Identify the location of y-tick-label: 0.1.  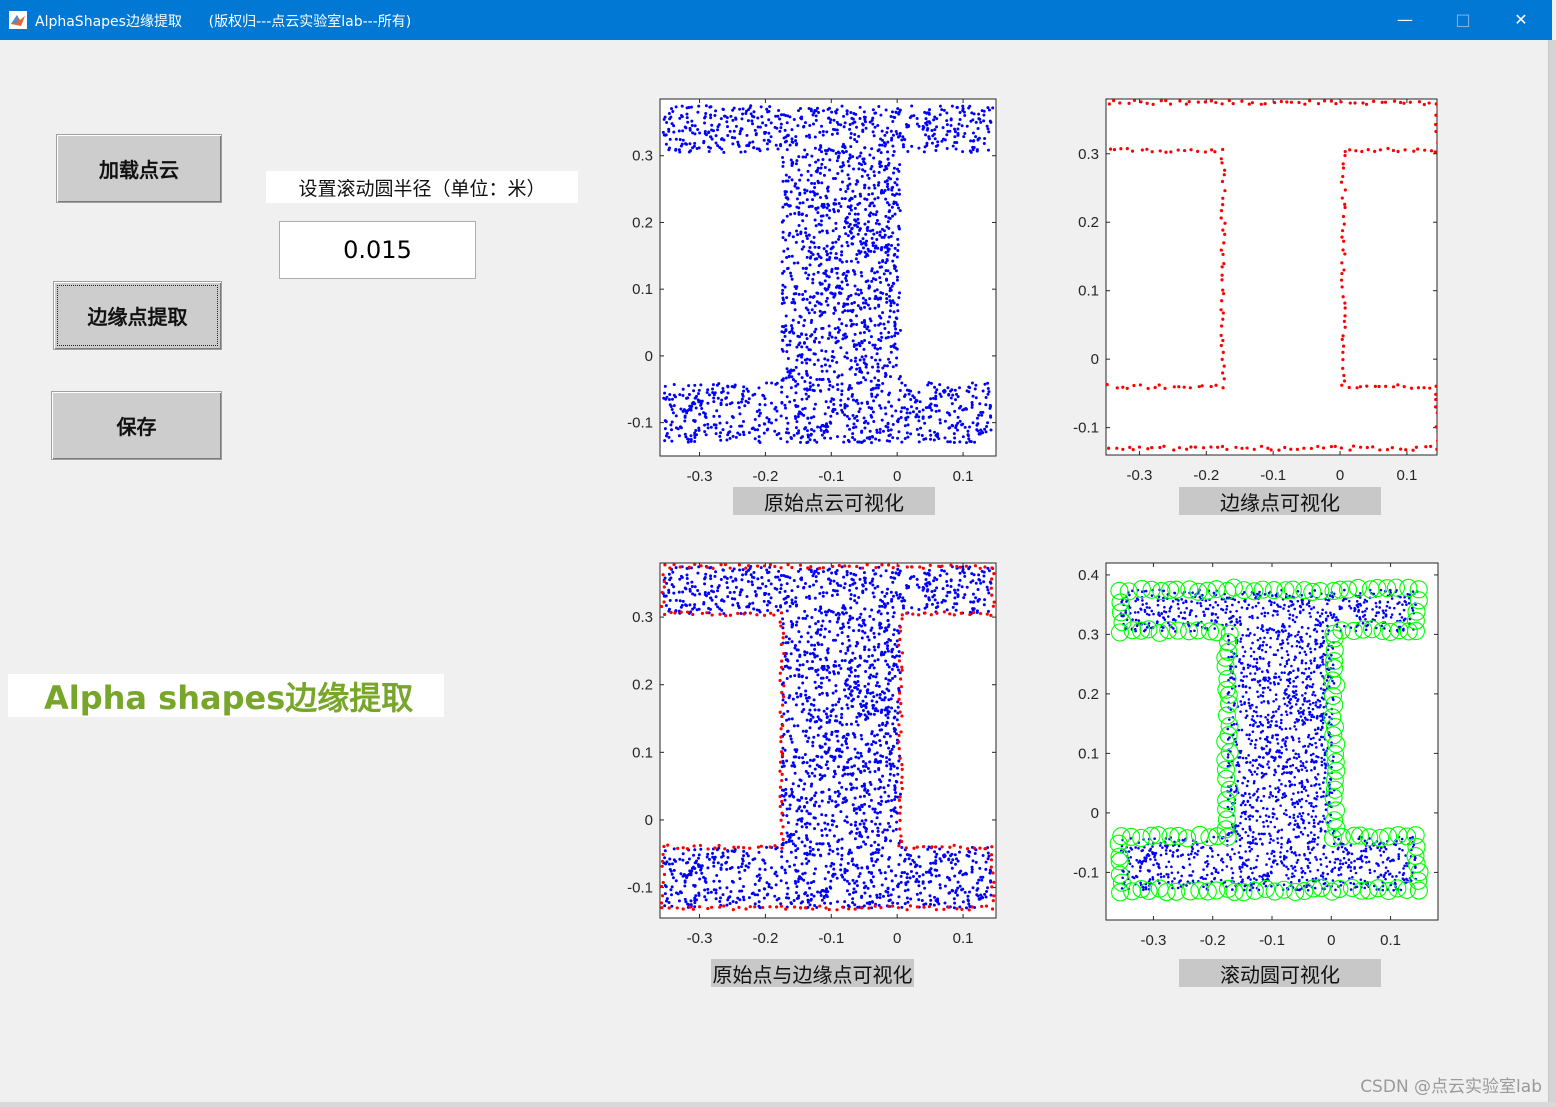
(642, 752).